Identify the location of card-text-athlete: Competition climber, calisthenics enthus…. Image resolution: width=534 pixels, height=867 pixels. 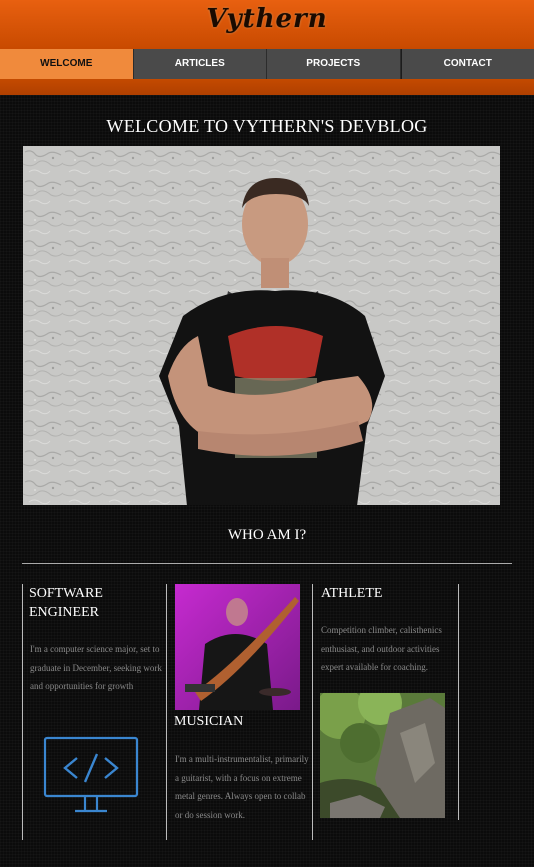
(381, 648).